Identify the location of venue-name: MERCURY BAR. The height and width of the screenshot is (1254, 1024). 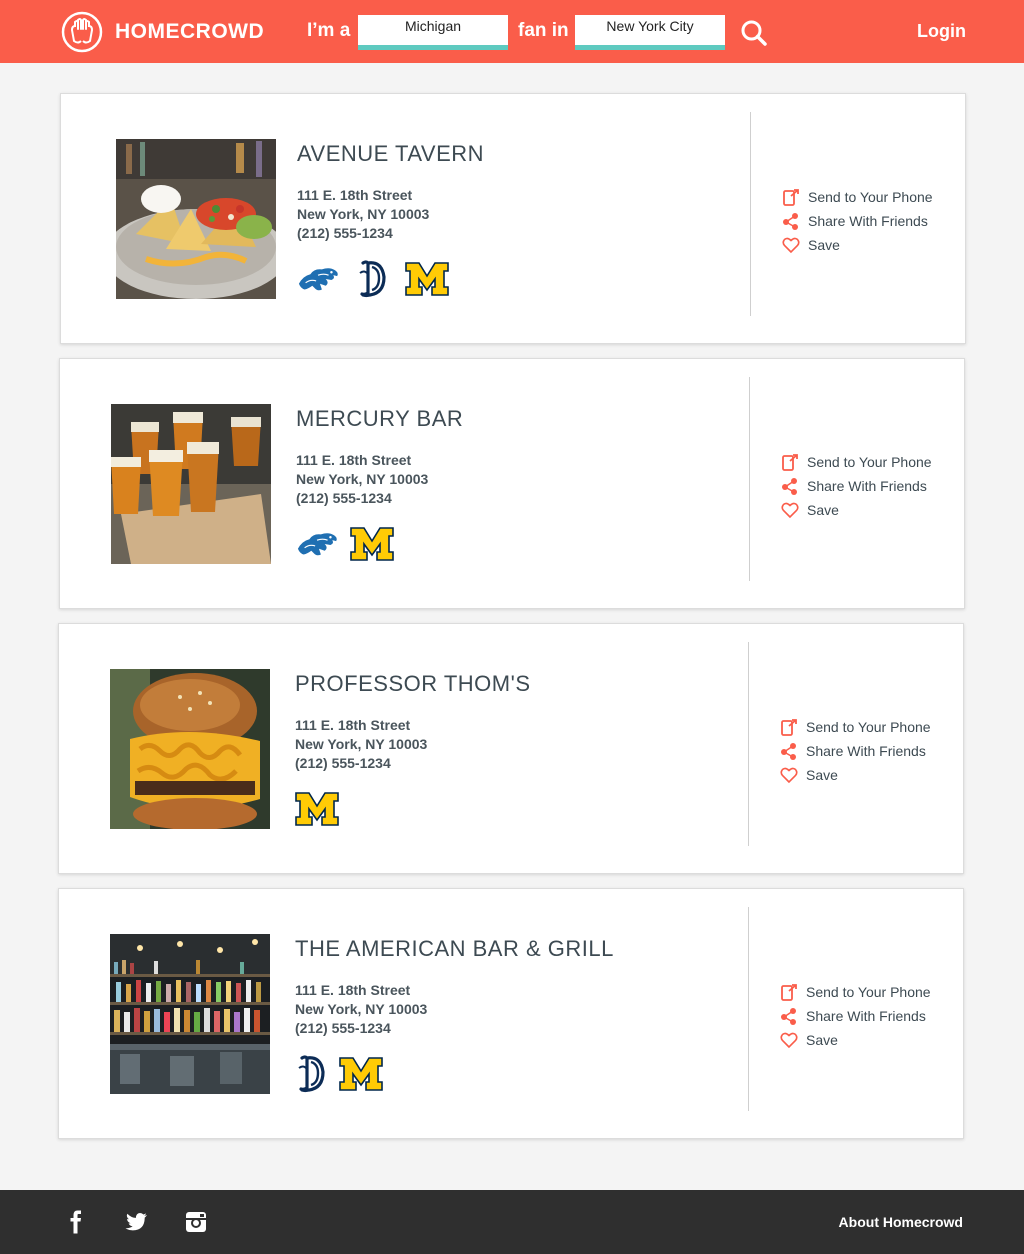
(379, 419).